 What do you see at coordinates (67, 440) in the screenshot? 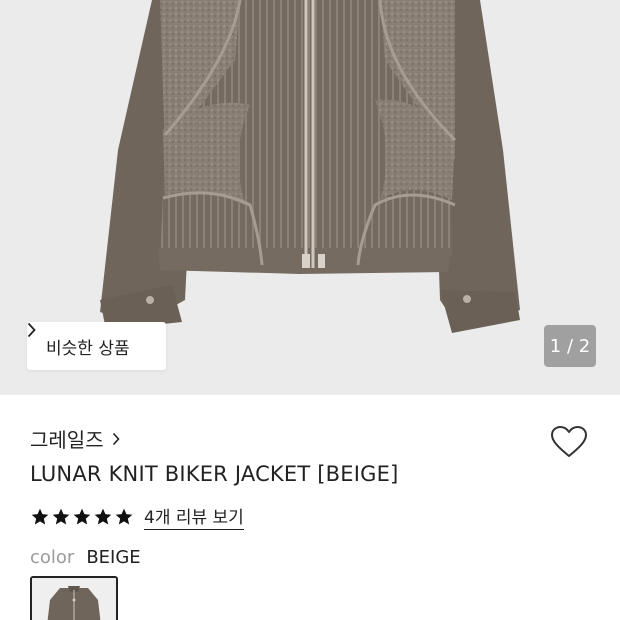
I see `brand-name: 그레일즈` at bounding box center [67, 440].